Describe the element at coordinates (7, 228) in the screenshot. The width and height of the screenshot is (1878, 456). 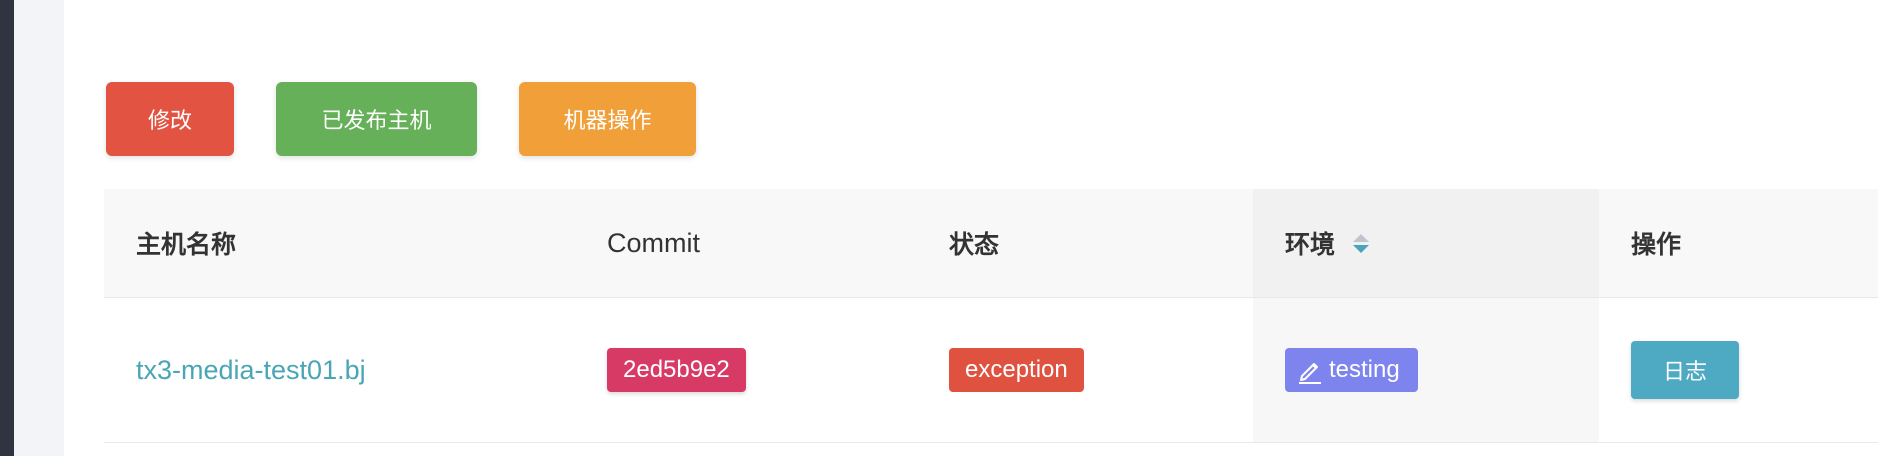
I see `sidebar-rail` at that location.